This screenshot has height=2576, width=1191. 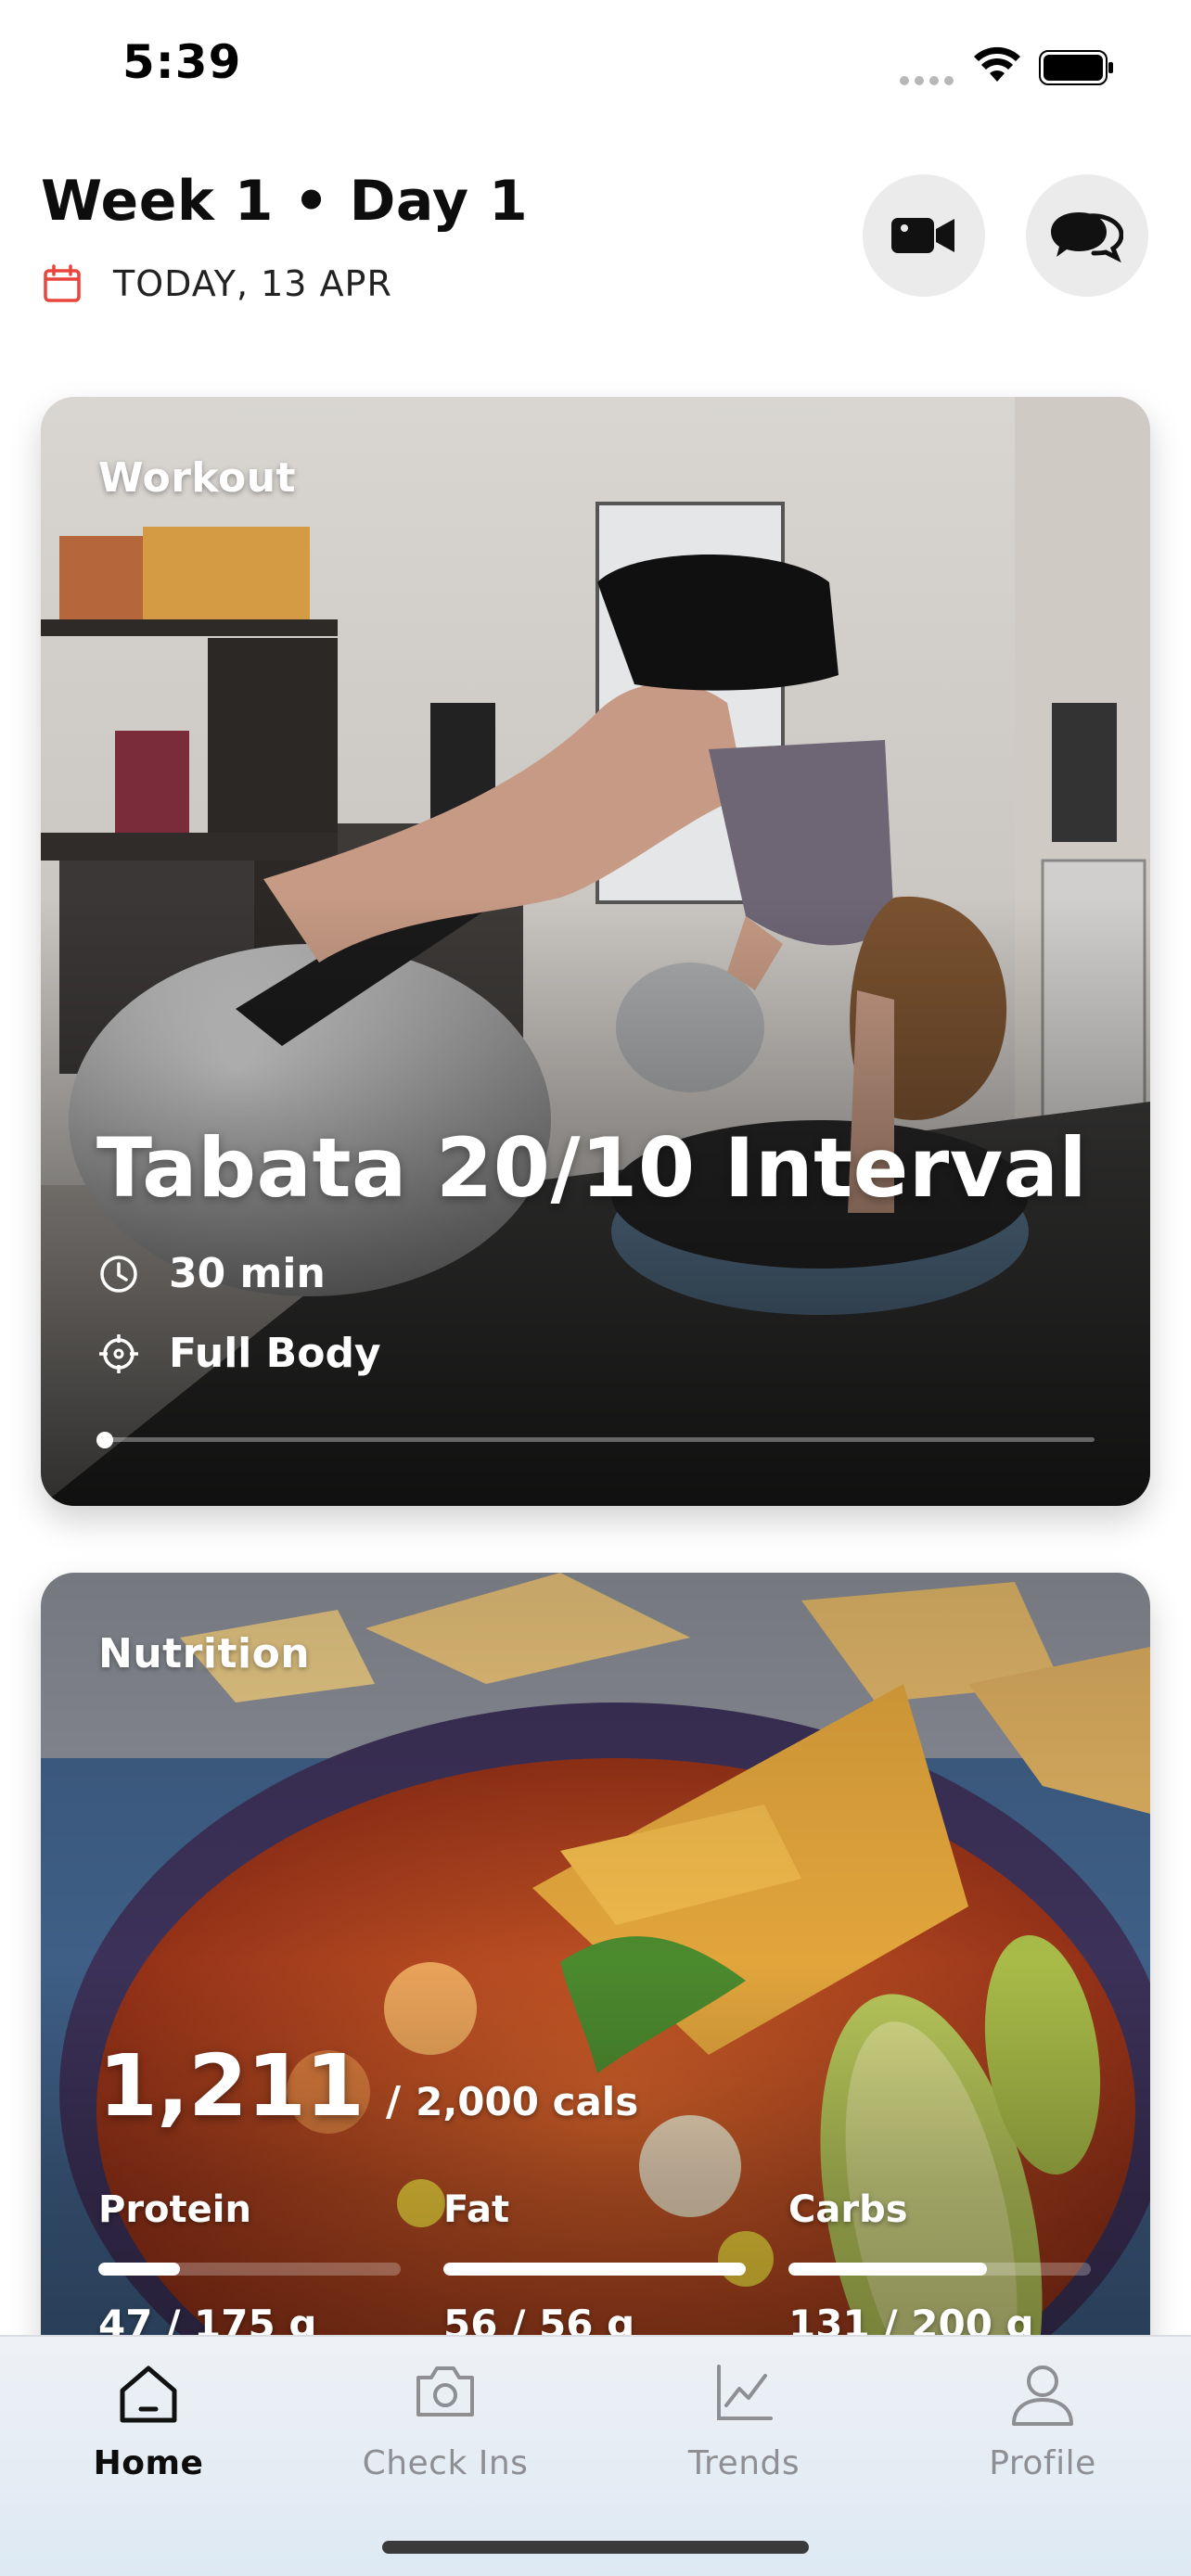 I want to click on tab-bar: Home Check Ins Trends Profile, so click(x=595, y=2455).